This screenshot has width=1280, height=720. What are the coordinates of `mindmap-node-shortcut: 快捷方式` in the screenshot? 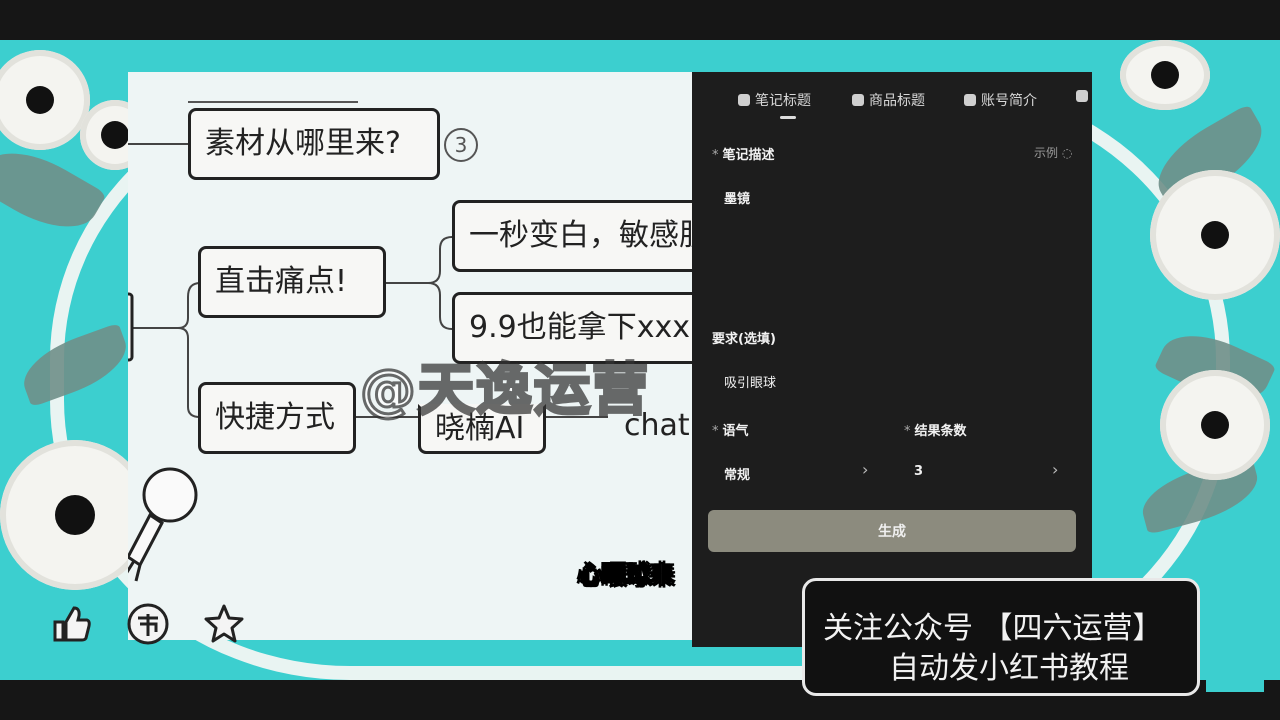 It's located at (277, 418).